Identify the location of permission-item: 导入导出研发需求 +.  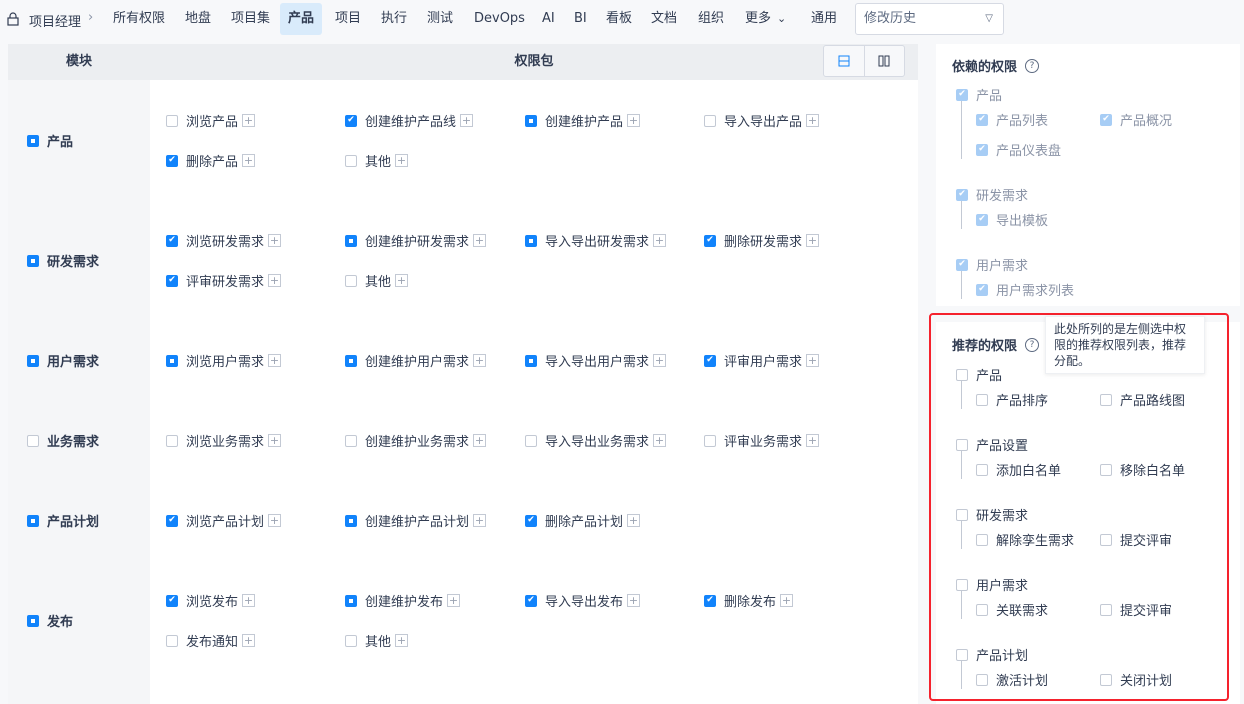
(596, 240).